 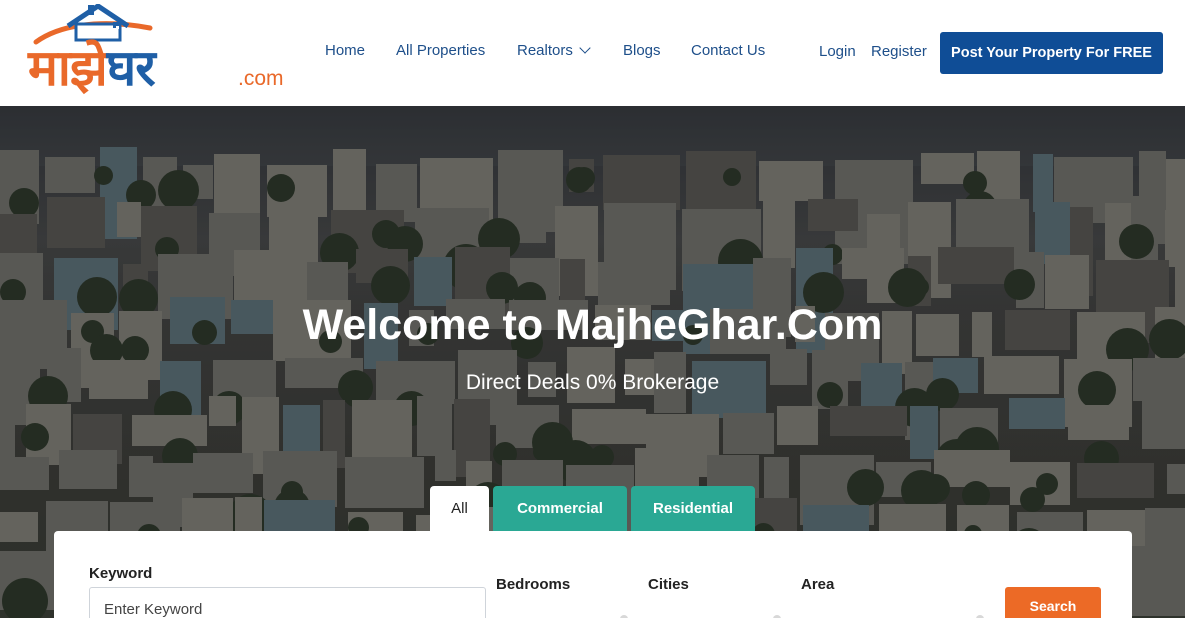 What do you see at coordinates (668, 584) in the screenshot?
I see `cities-label: Cities` at bounding box center [668, 584].